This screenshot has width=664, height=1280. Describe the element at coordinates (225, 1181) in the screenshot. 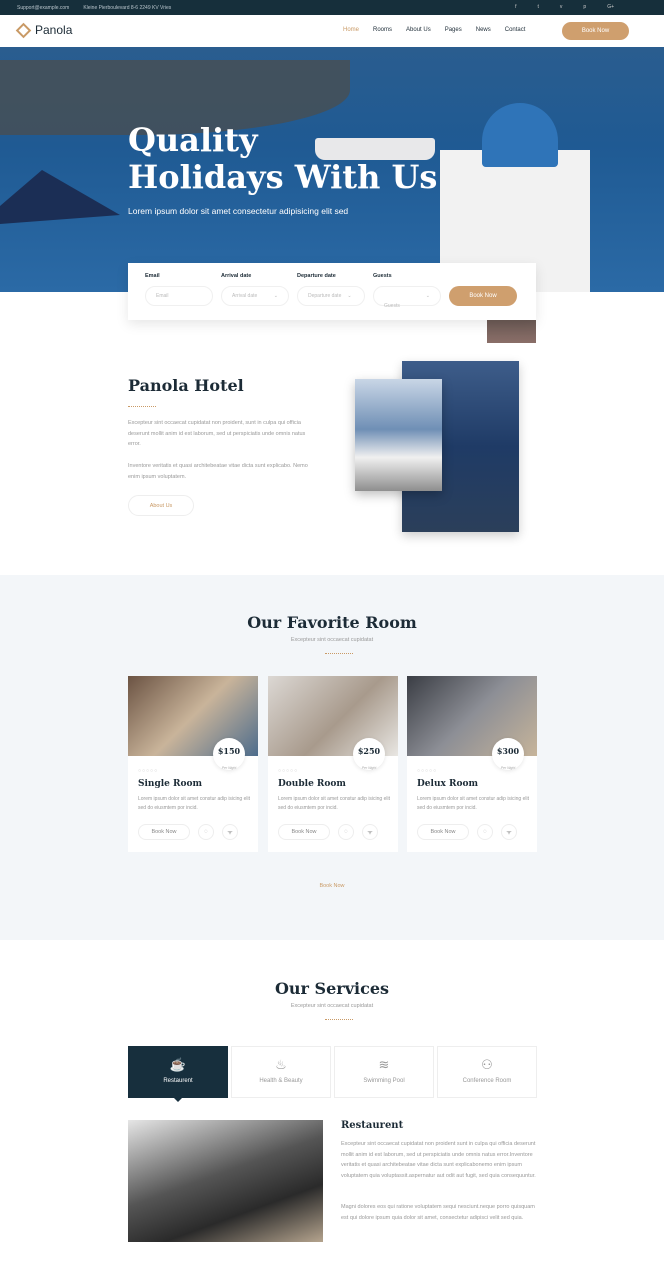

I see `restaurant-image` at that location.